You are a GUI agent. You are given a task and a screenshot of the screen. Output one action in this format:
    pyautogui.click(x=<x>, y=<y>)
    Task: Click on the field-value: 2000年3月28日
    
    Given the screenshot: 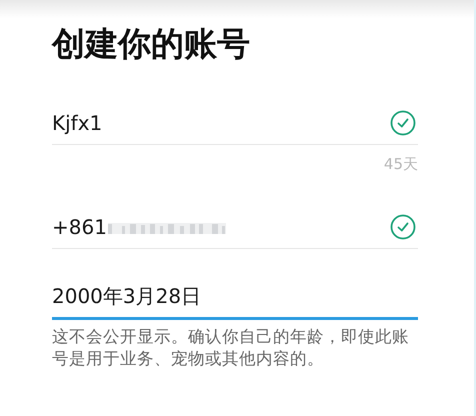 What is the action you would take?
    pyautogui.click(x=127, y=296)
    